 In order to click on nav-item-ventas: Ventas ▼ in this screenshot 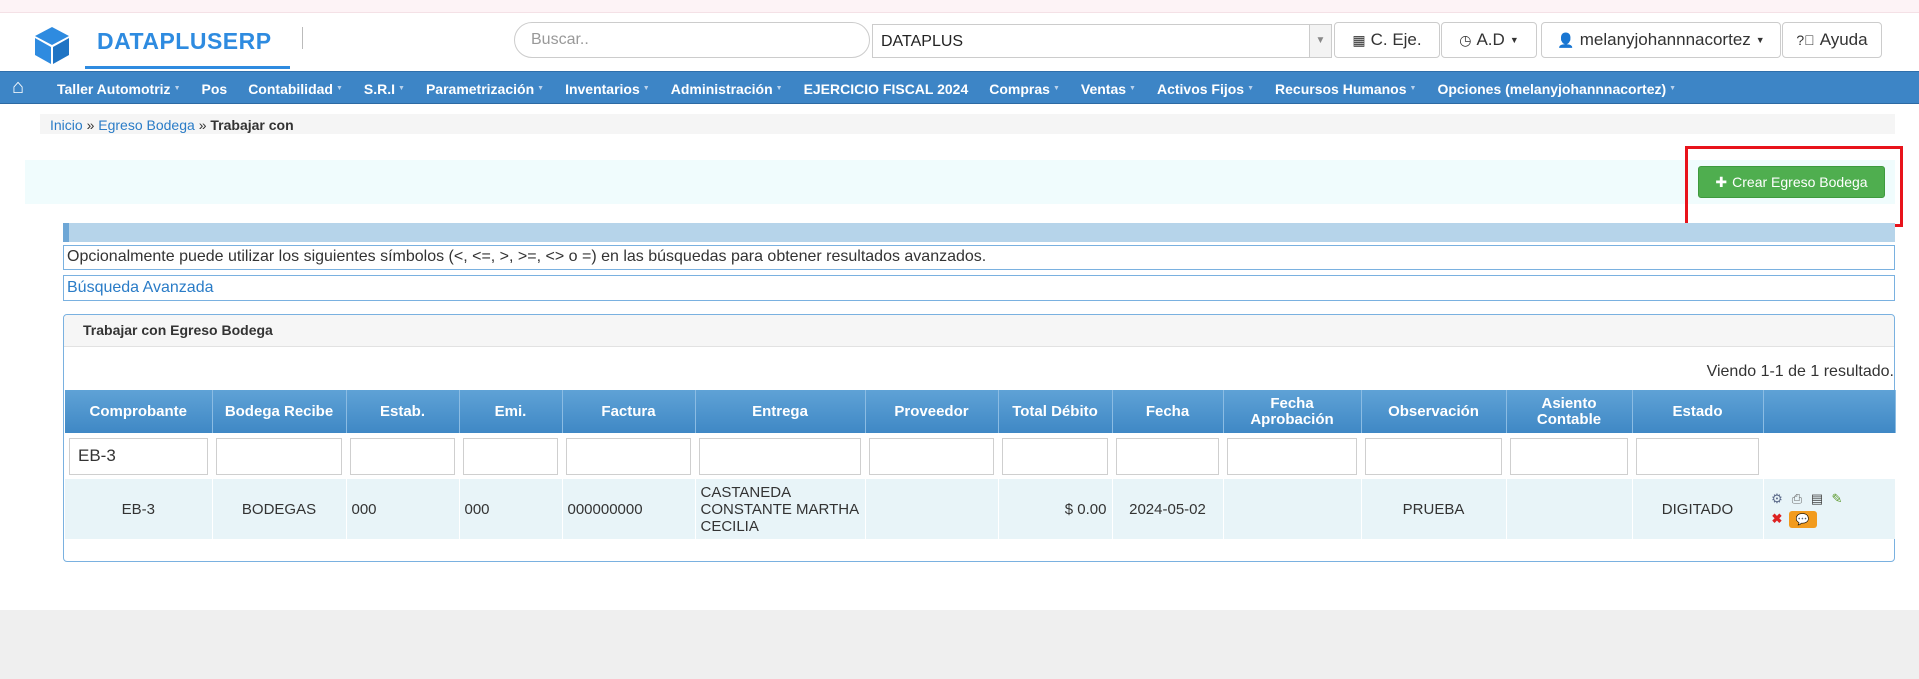, I will do `click(1108, 89)`.